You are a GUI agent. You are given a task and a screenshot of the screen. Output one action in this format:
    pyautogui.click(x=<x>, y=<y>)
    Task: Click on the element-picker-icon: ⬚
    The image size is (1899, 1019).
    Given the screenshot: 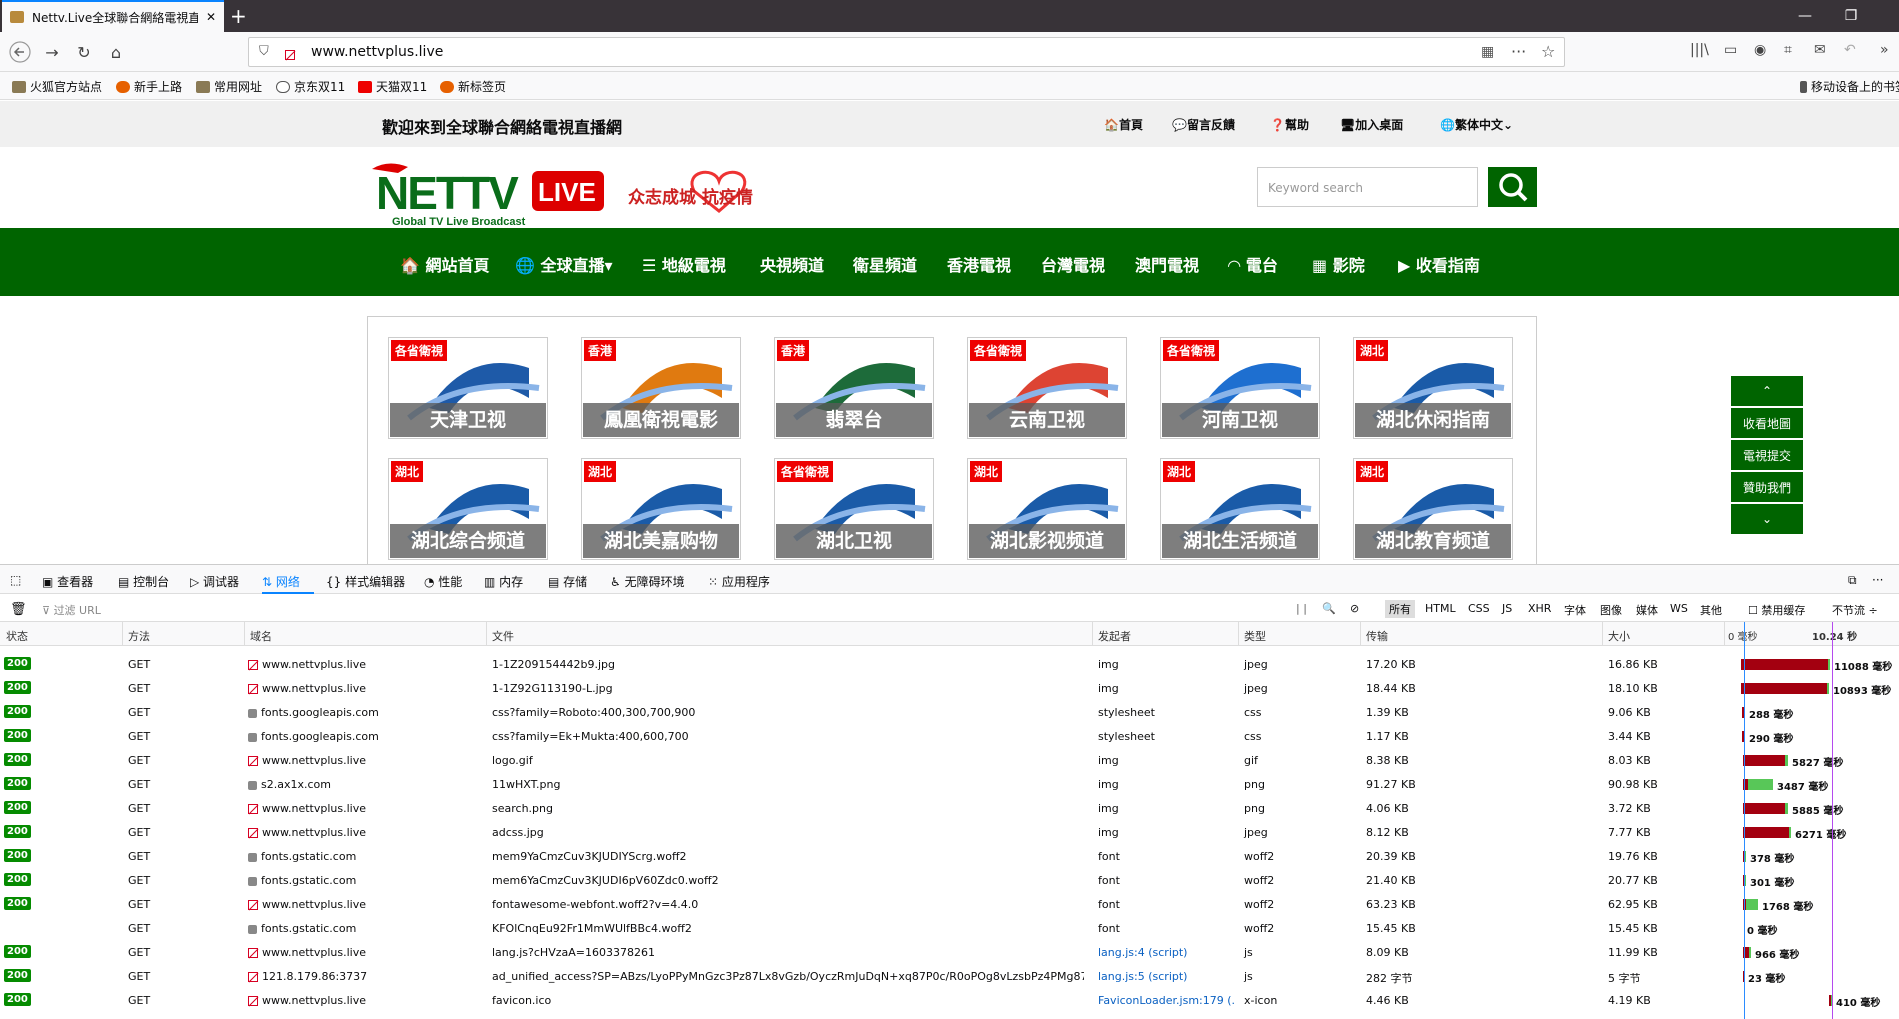 What is the action you would take?
    pyautogui.click(x=15, y=580)
    